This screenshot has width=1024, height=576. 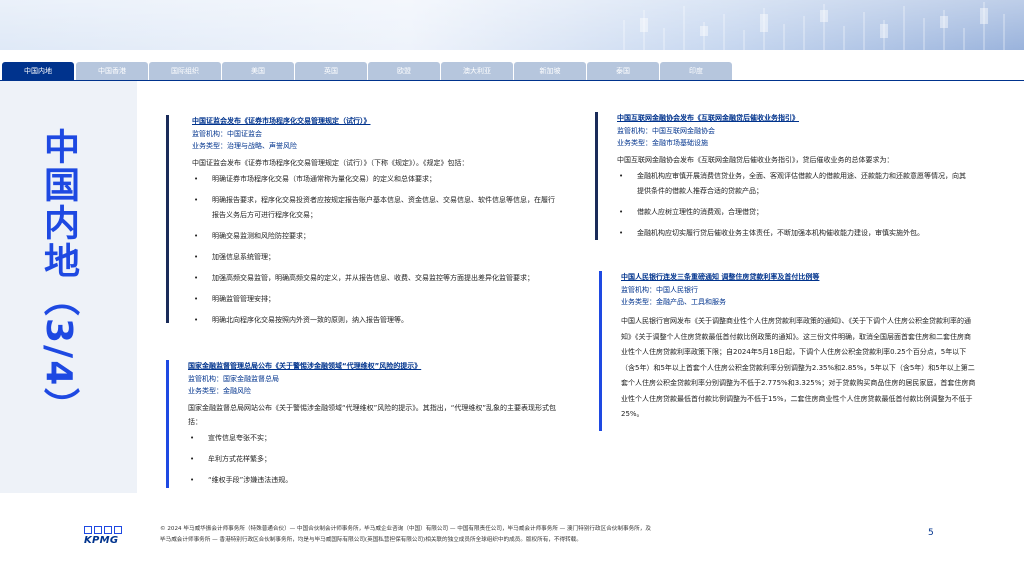 What do you see at coordinates (708, 118) in the screenshot?
I see `section-title: 中国互联网金融协会发布《互联网金融贷后催收业务指引》` at bounding box center [708, 118].